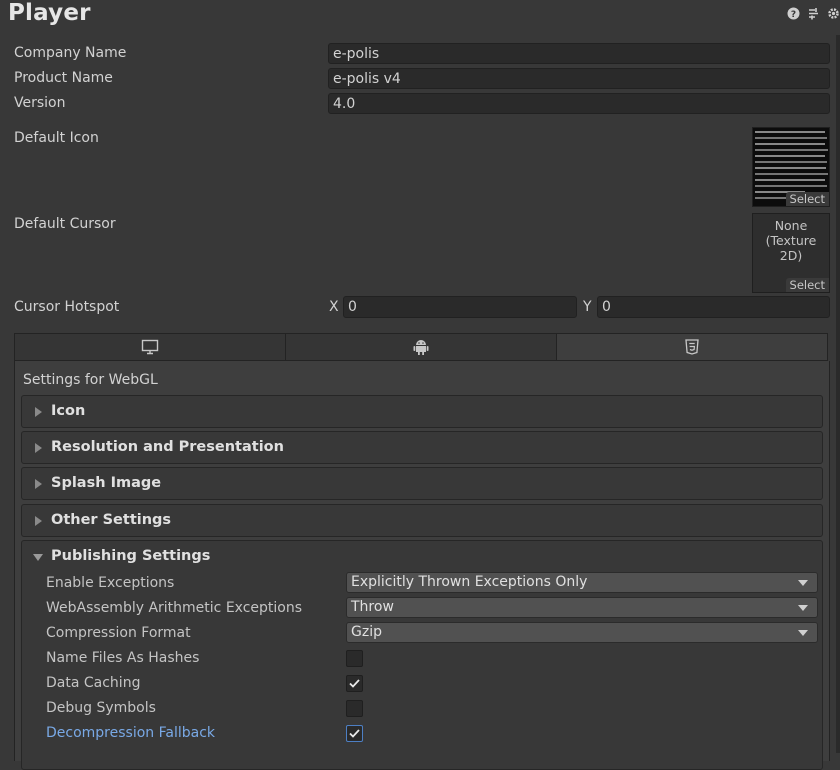 Image resolution: width=840 pixels, height=770 pixels. I want to click on default-cursor-slot: None (Texture 2D) Select, so click(791, 253).